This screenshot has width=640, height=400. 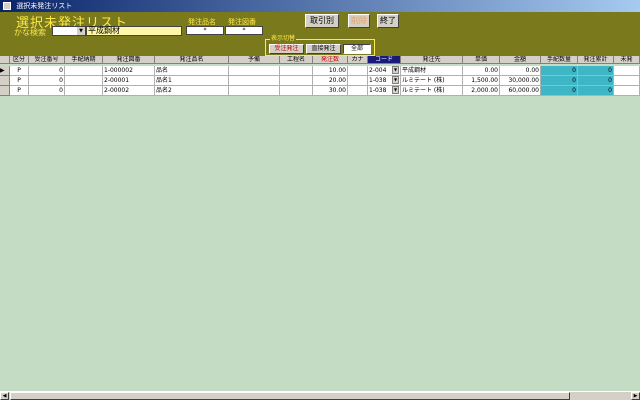 What do you see at coordinates (192, 81) in the screenshot?
I see `cell-item-name: 品名1` at bounding box center [192, 81].